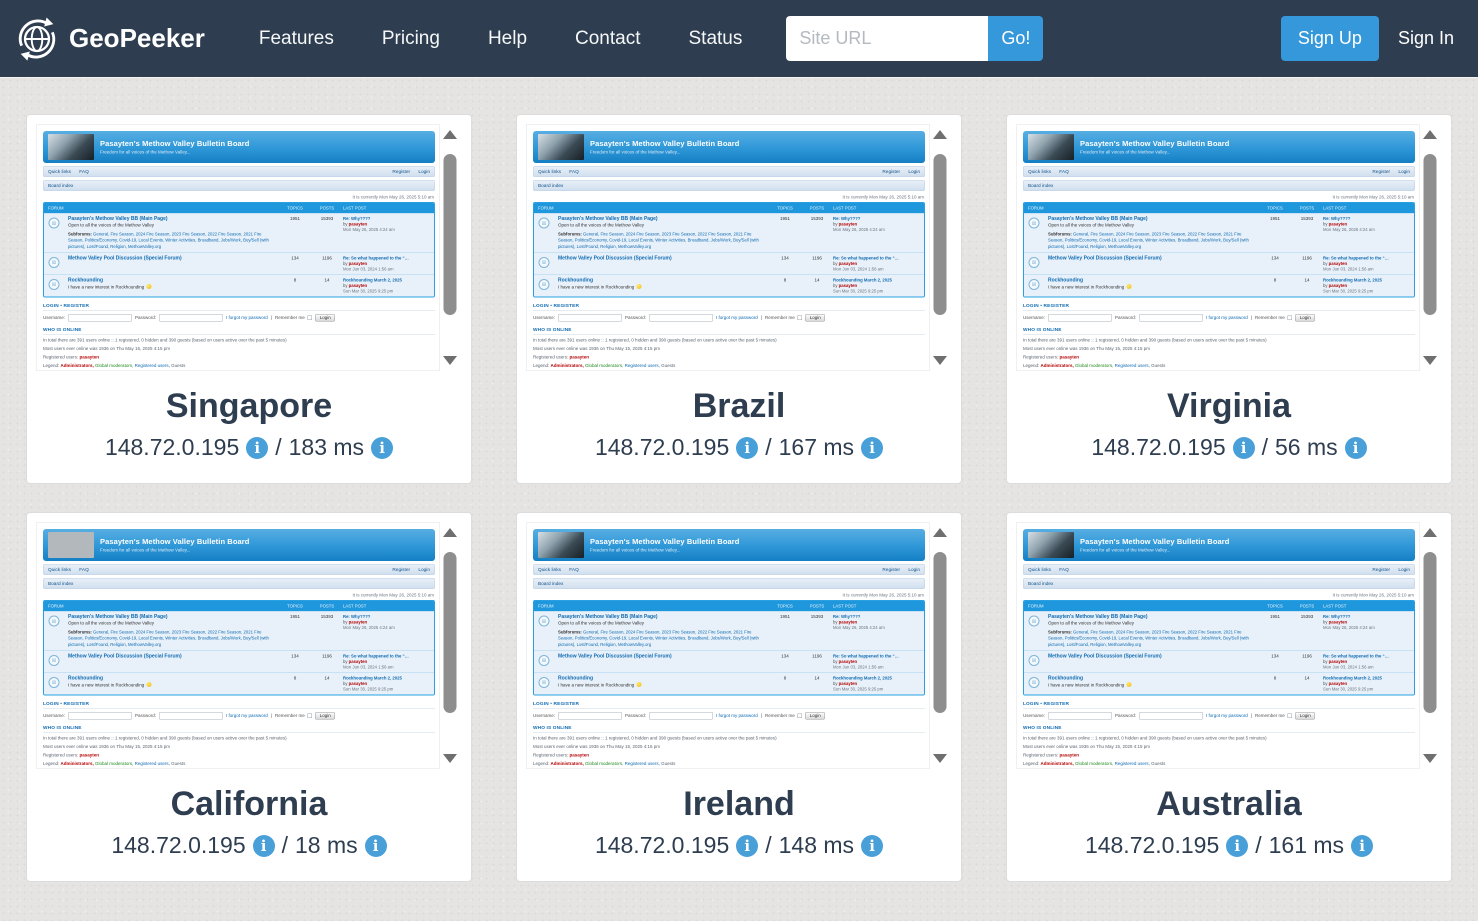  What do you see at coordinates (507, 39) in the screenshot?
I see `nav-link-help: Help` at bounding box center [507, 39].